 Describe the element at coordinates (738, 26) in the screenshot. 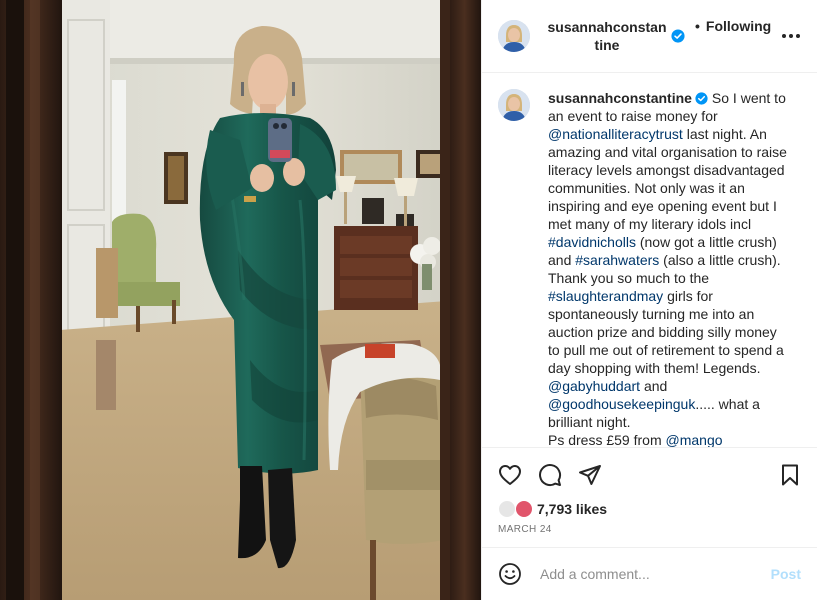

I see `following-button: Following` at that location.